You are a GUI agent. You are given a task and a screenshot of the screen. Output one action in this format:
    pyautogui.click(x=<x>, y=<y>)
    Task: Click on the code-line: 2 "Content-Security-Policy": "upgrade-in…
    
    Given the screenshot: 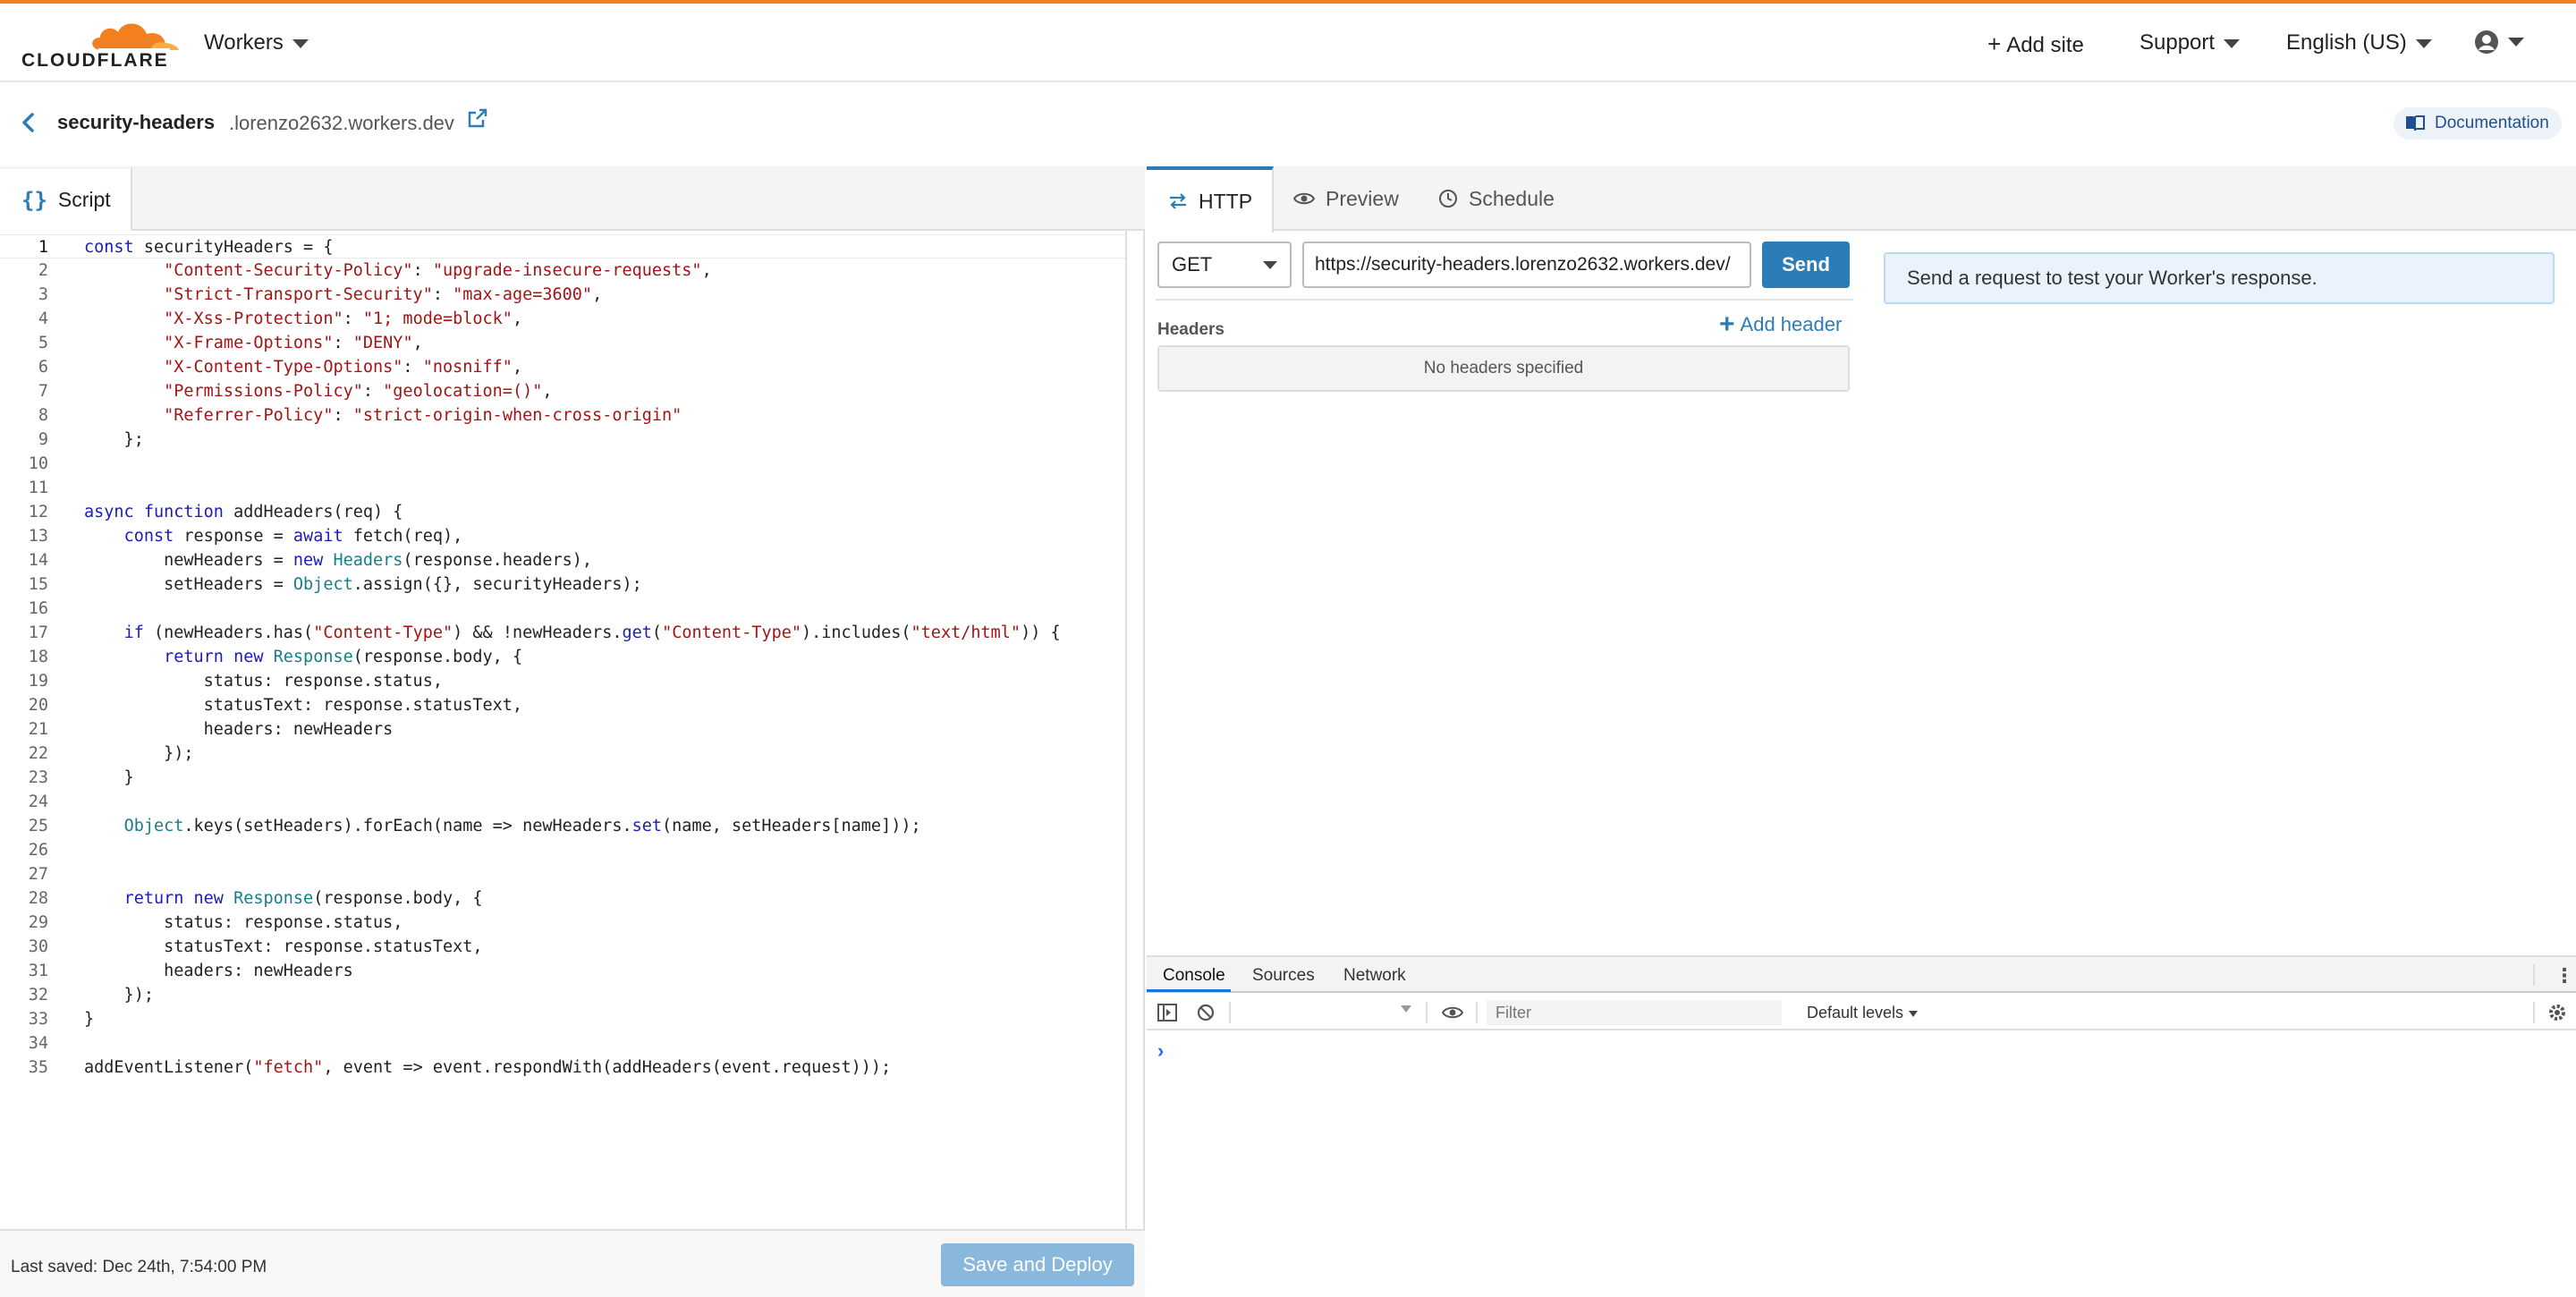 What is the action you would take?
    pyautogui.click(x=562, y=271)
    